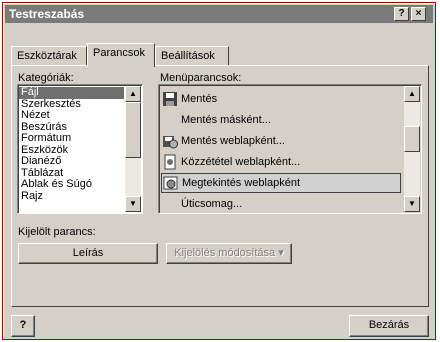 Image resolution: width=440 pixels, height=342 pixels. I want to click on tab-options: Beállítások, so click(192, 56).